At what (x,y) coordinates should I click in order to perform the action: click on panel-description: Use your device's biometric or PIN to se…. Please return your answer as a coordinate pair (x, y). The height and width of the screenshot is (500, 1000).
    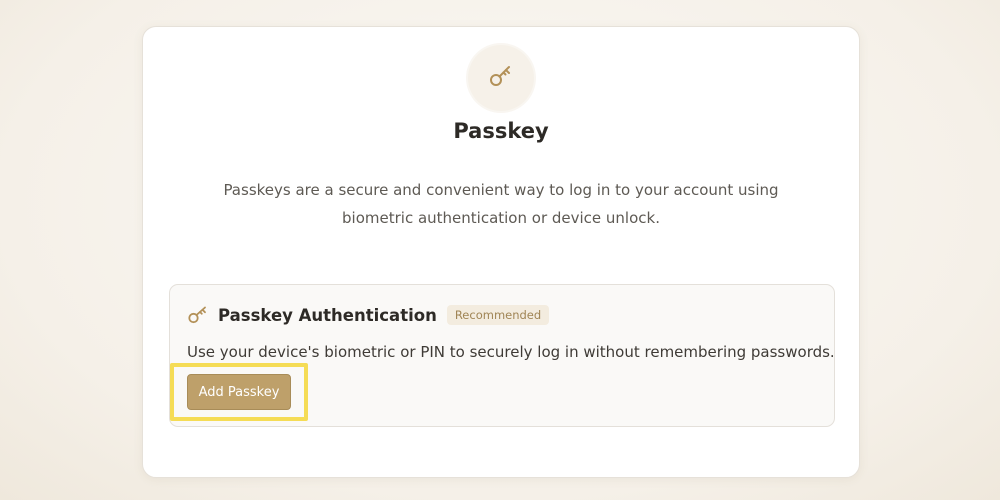
    Looking at the image, I should click on (511, 352).